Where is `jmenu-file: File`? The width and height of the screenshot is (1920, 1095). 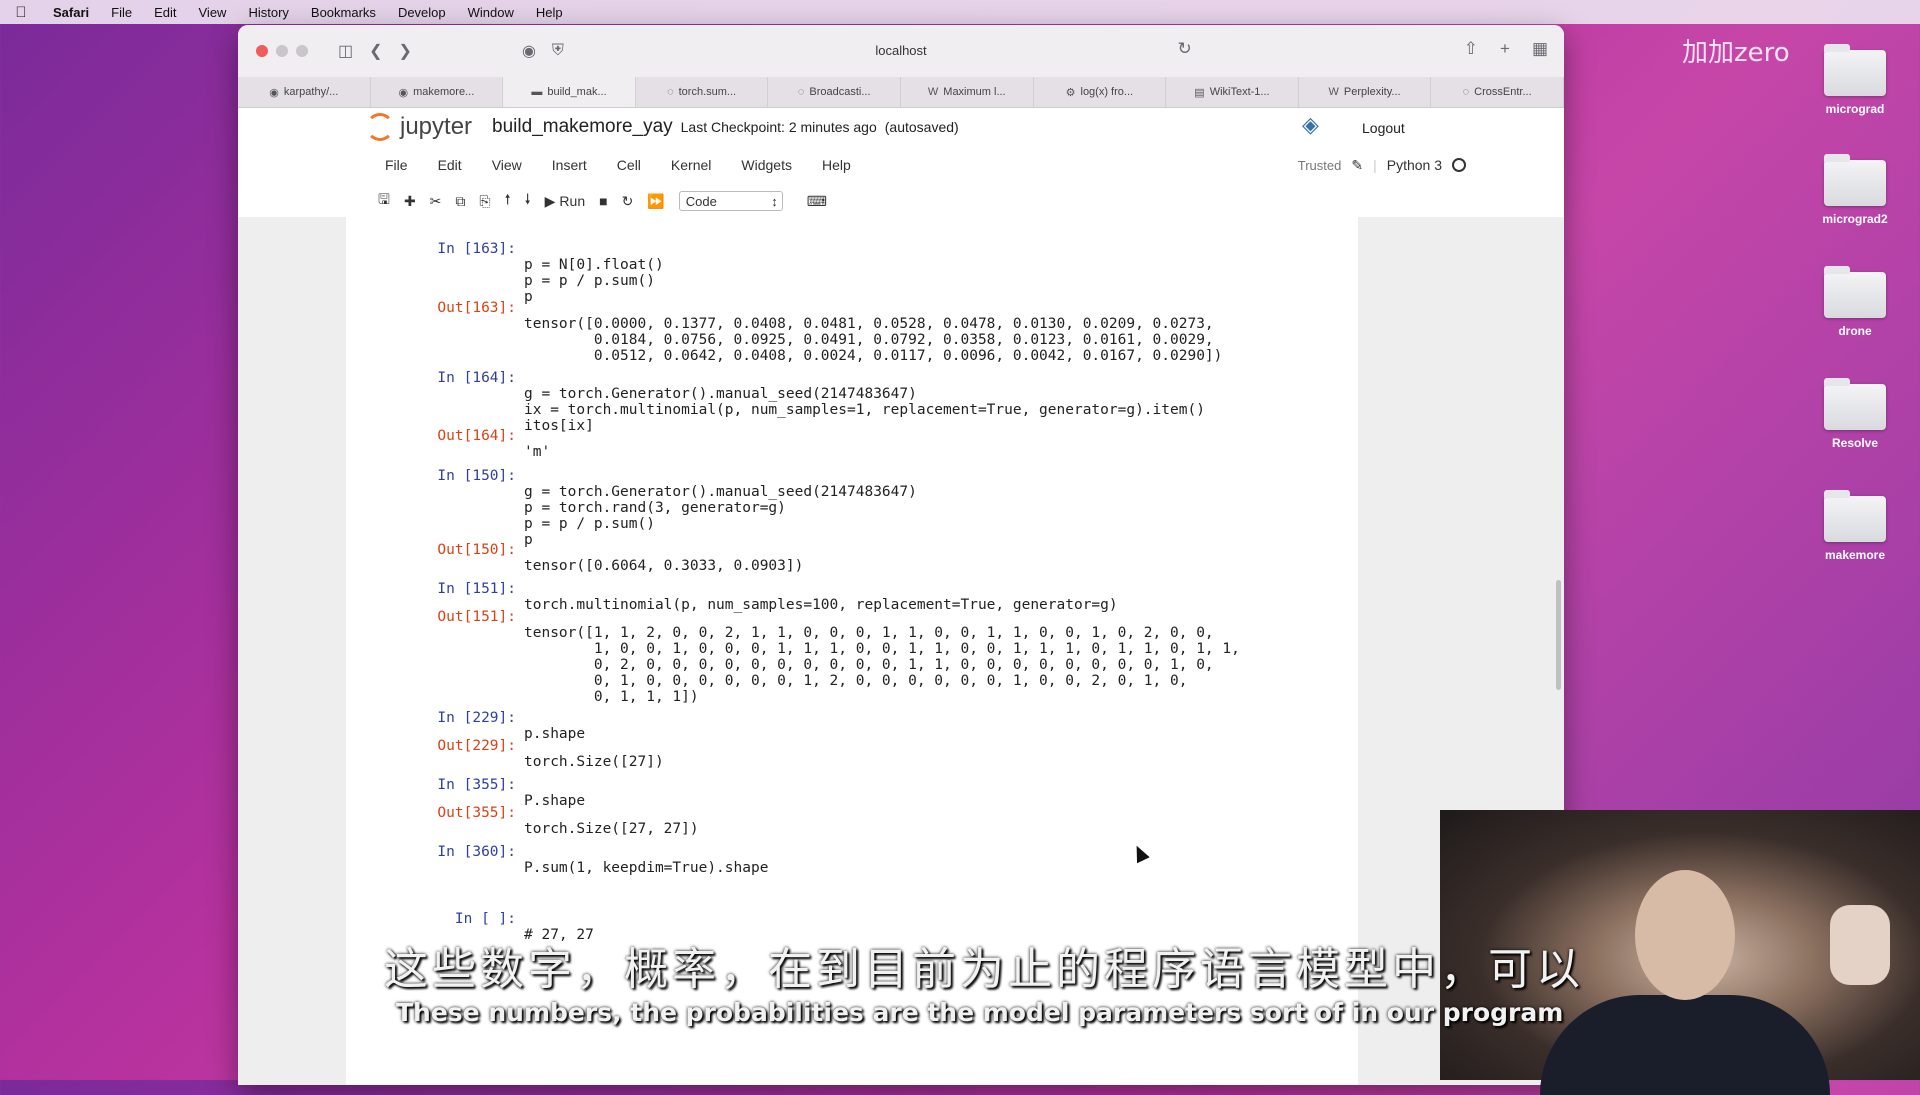 jmenu-file: File is located at coordinates (396, 165).